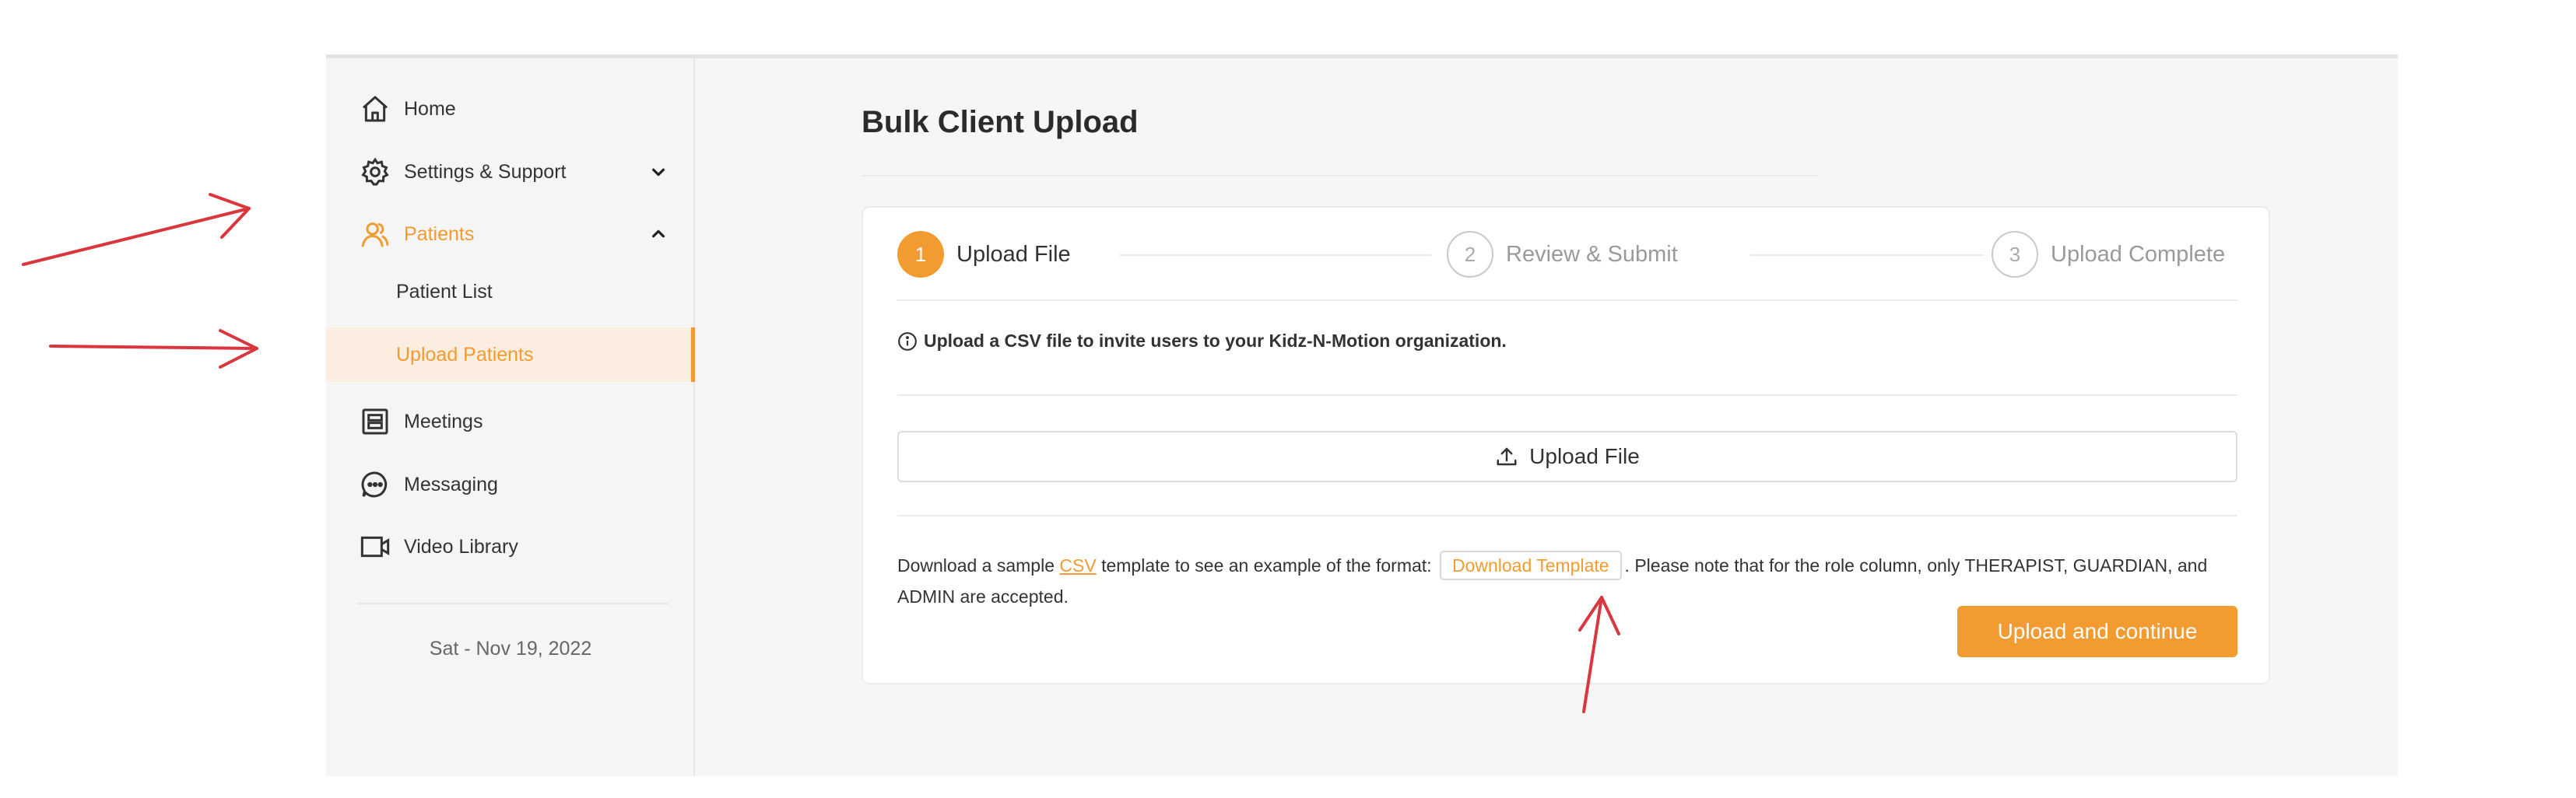 The width and height of the screenshot is (2576, 798). What do you see at coordinates (1507, 456) in the screenshot?
I see `upload-icon` at bounding box center [1507, 456].